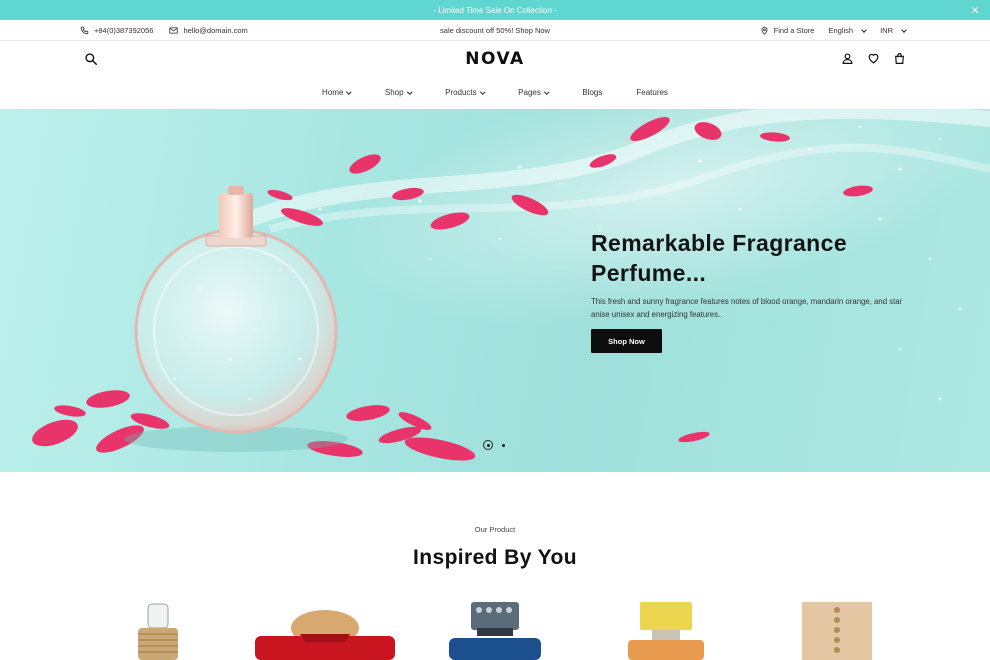  I want to click on nav-label: Home, so click(333, 92).